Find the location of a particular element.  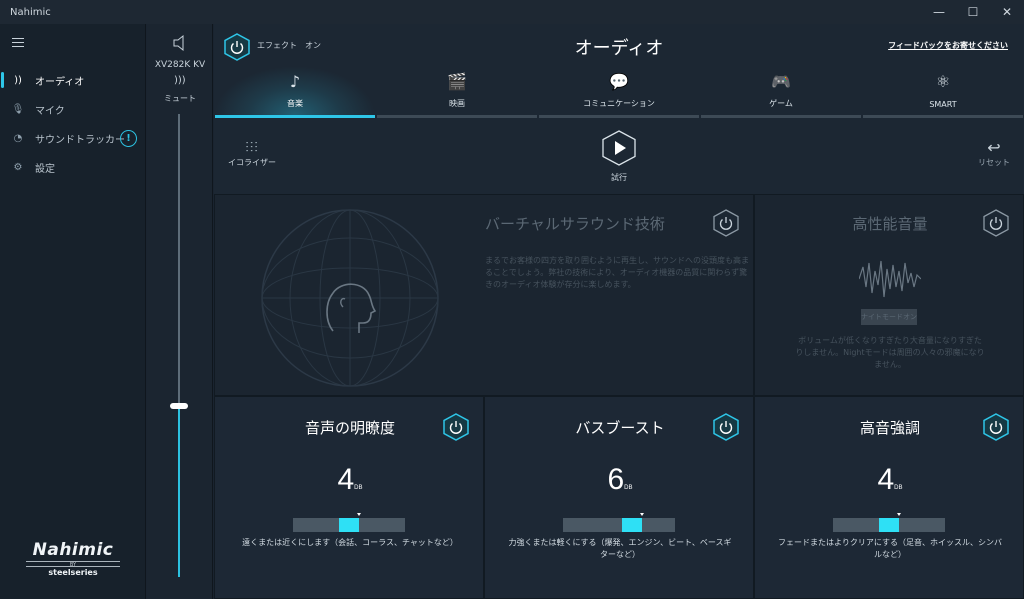

window-controls: — ☐ ✕ is located at coordinates (973, 12).